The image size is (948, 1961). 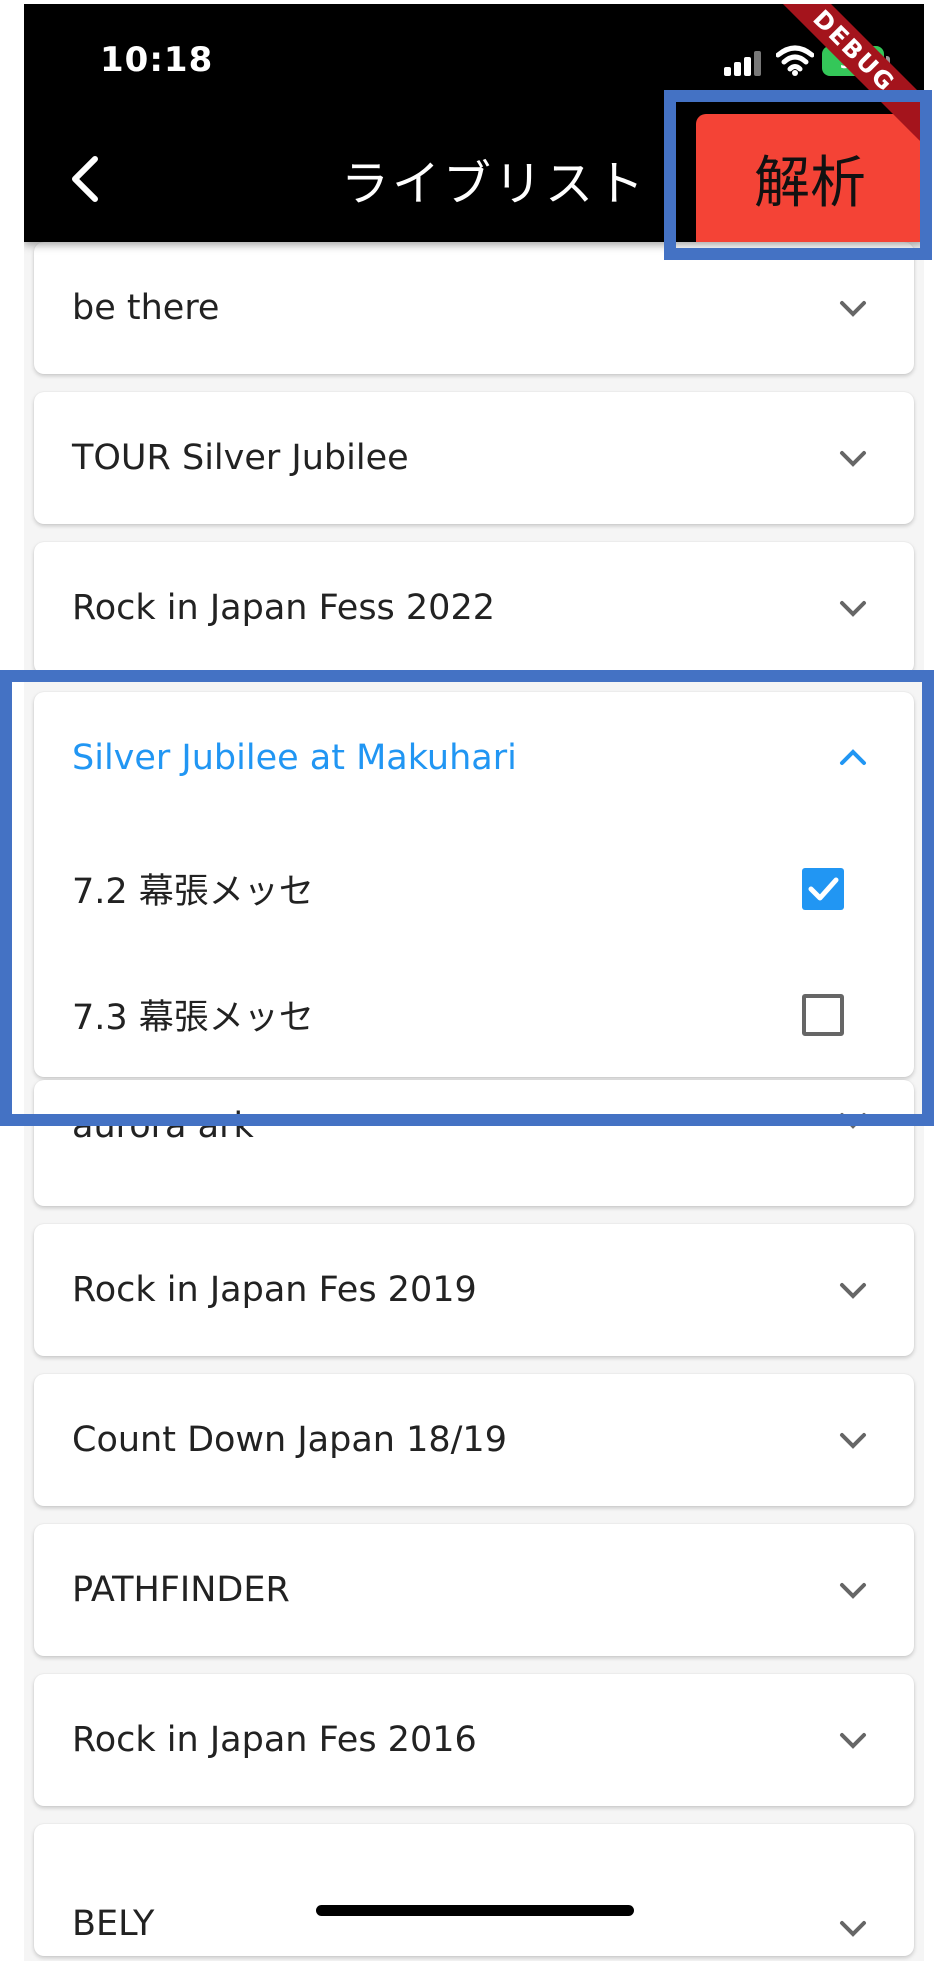 What do you see at coordinates (474, 1143) in the screenshot?
I see `live-card: aurora ark` at bounding box center [474, 1143].